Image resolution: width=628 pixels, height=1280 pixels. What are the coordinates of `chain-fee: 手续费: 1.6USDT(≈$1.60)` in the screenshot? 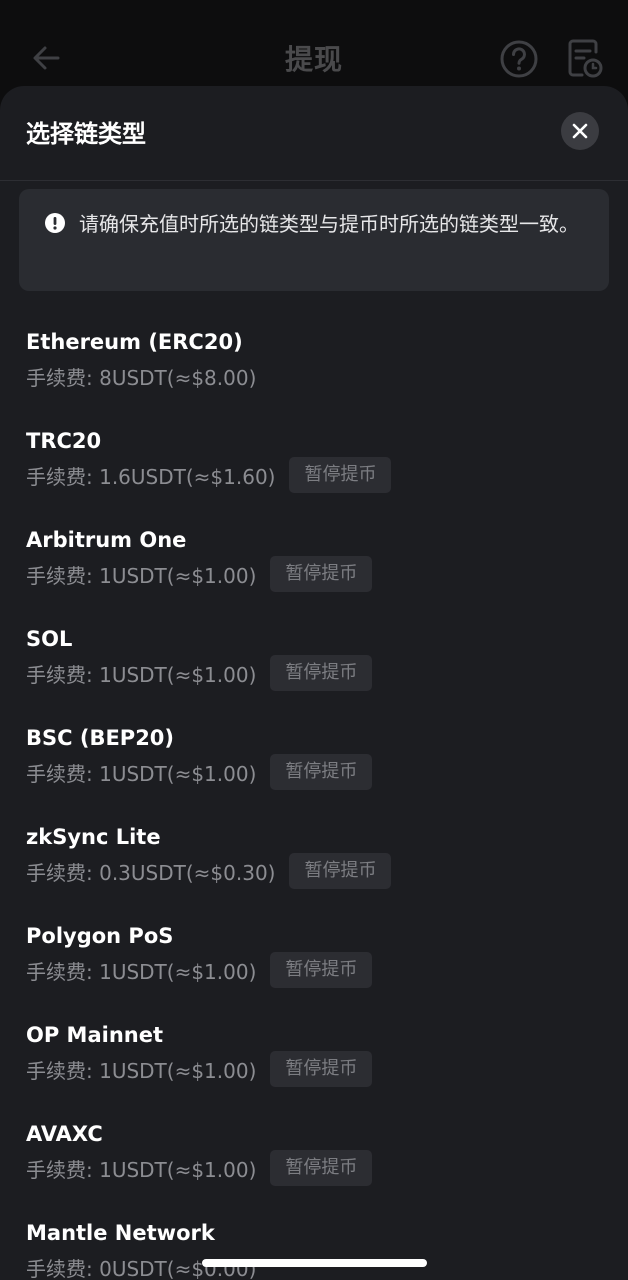 It's located at (151, 476).